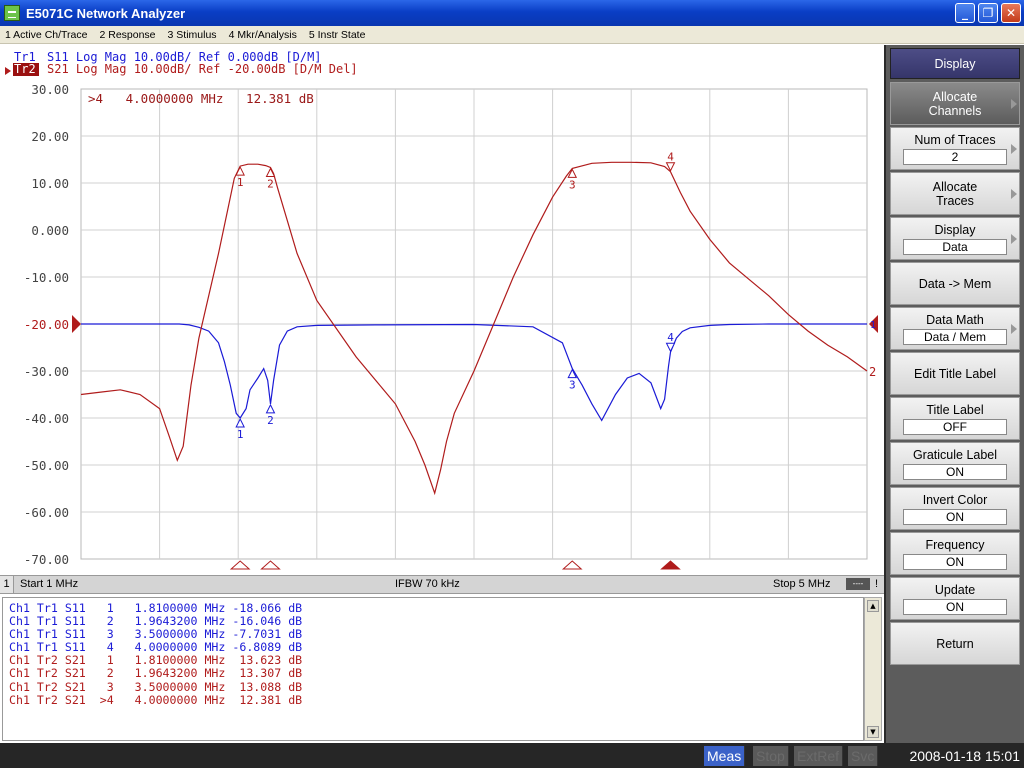 This screenshot has height=768, width=1024. Describe the element at coordinates (25, 69) in the screenshot. I see `tr2-label: Tr2` at that location.